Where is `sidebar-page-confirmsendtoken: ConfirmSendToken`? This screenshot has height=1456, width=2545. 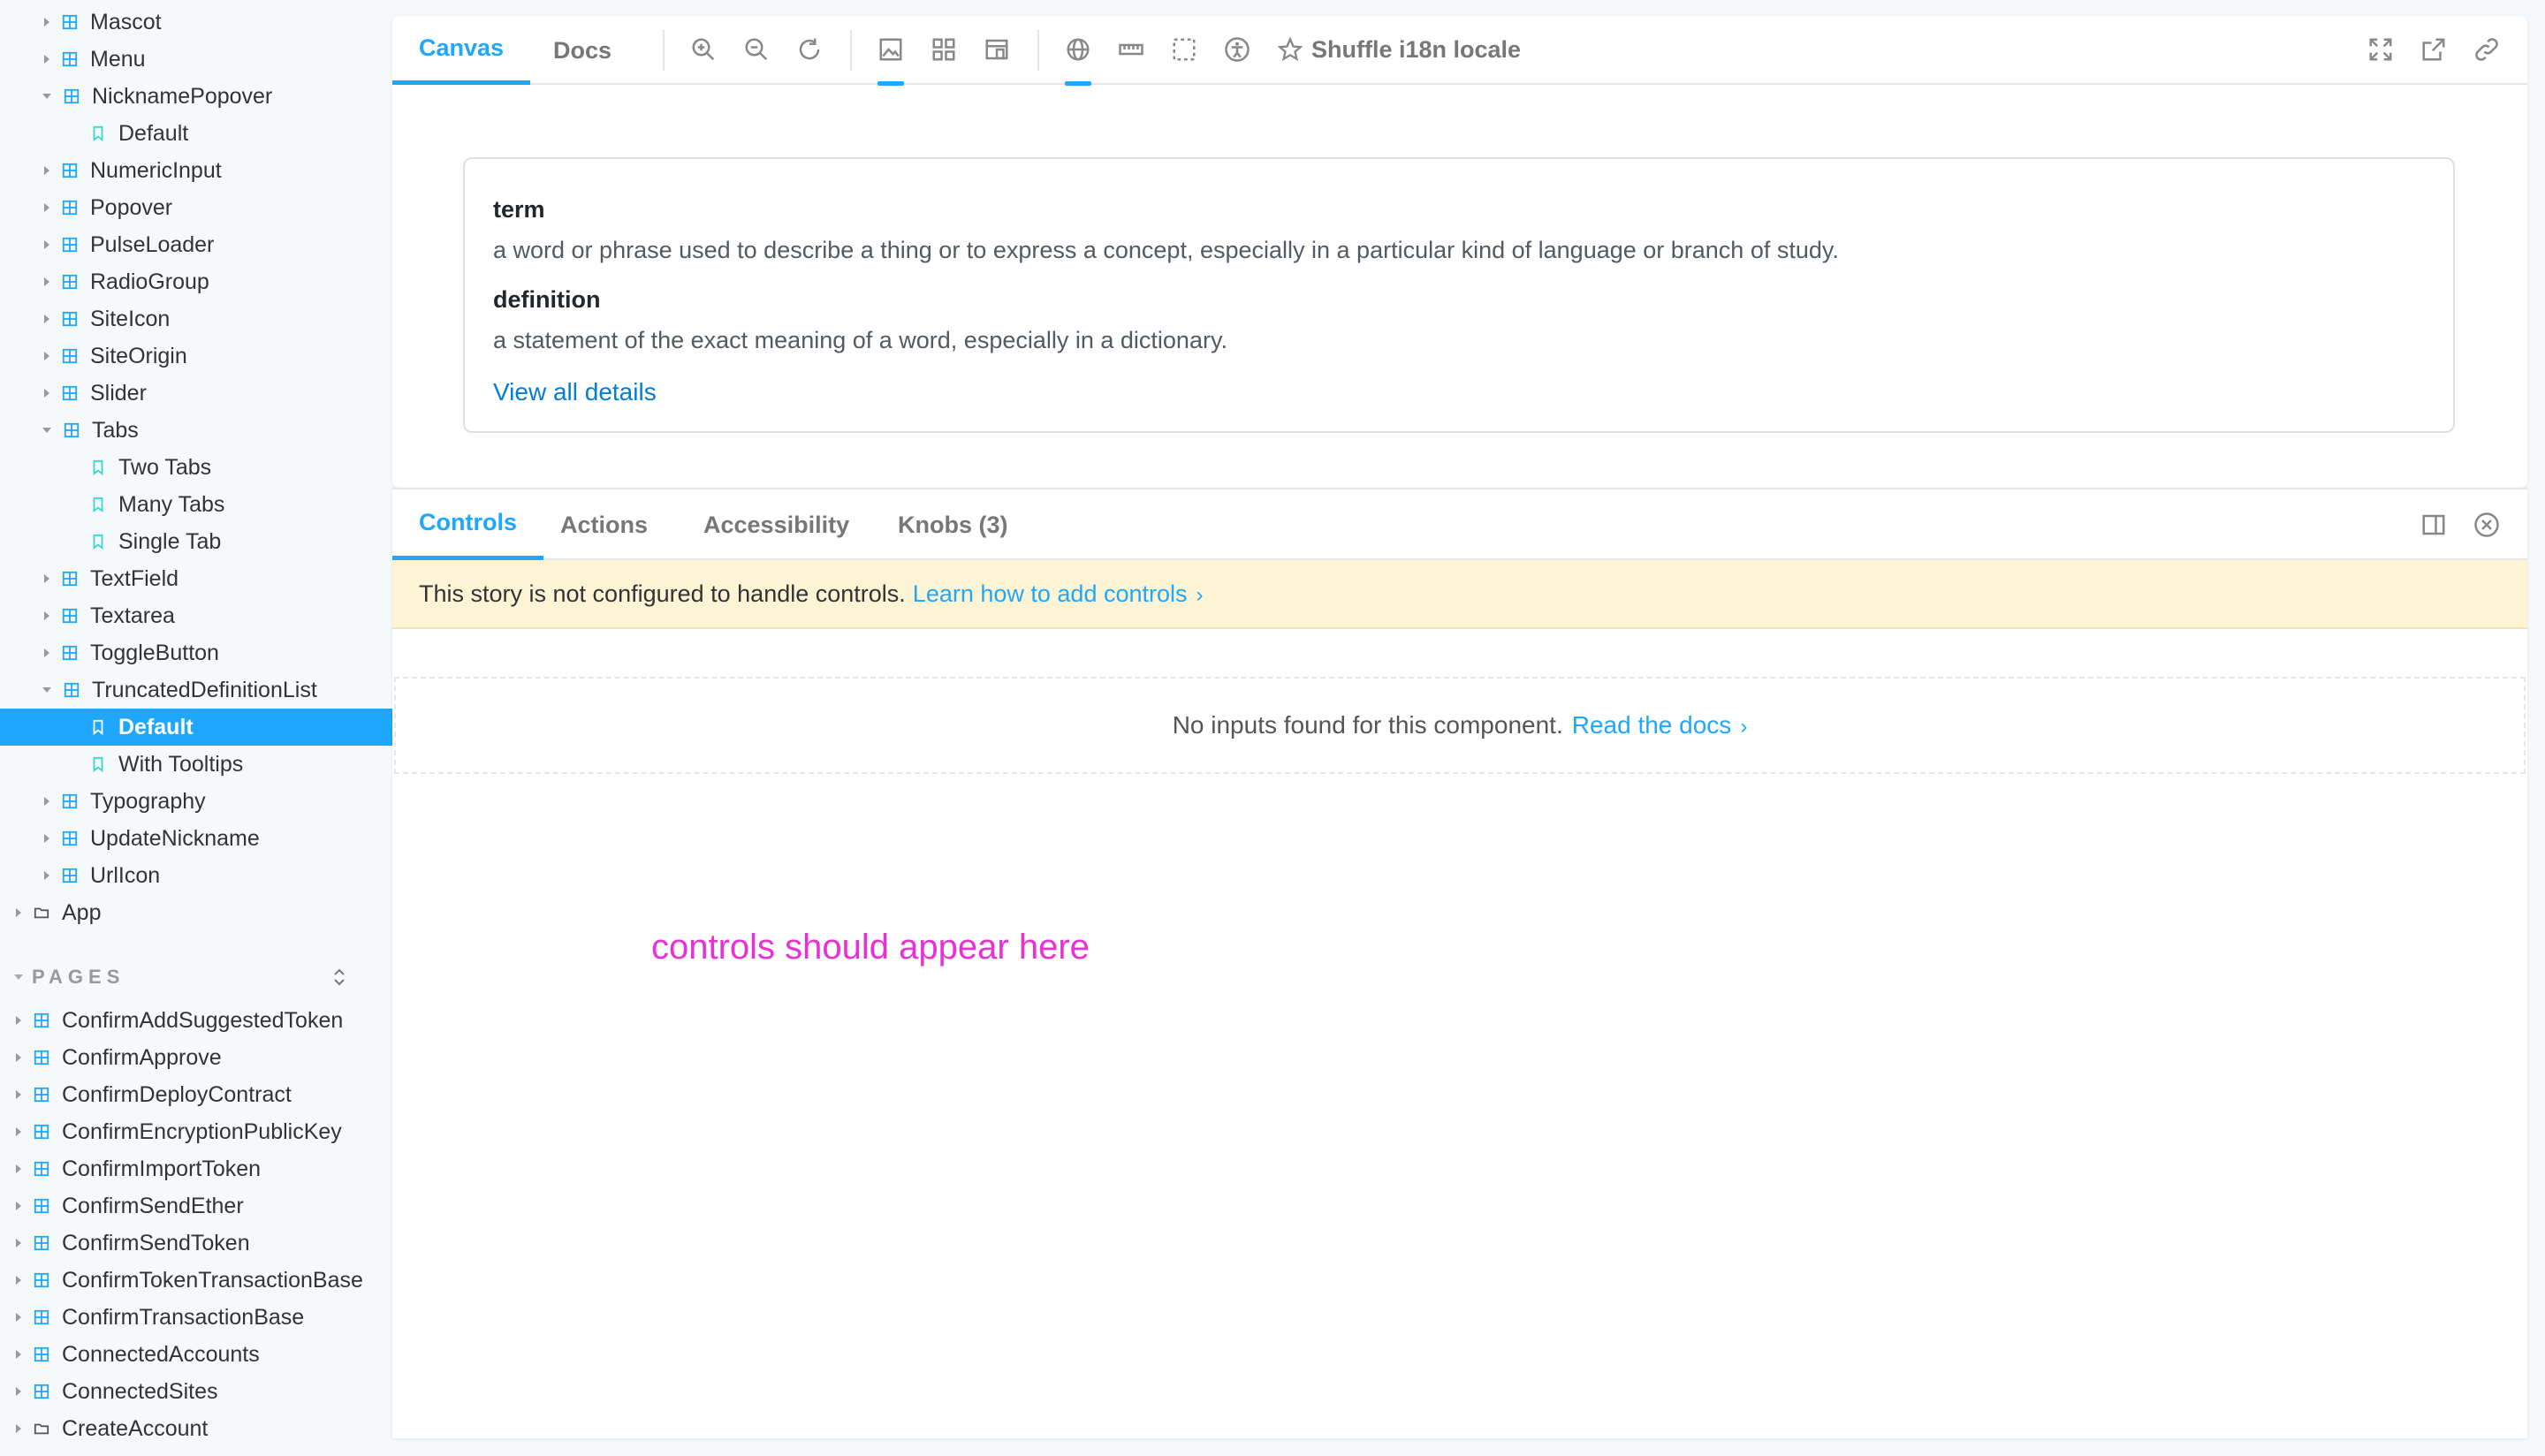 sidebar-page-confirmsendtoken: ConfirmSendToken is located at coordinates (196, 1243).